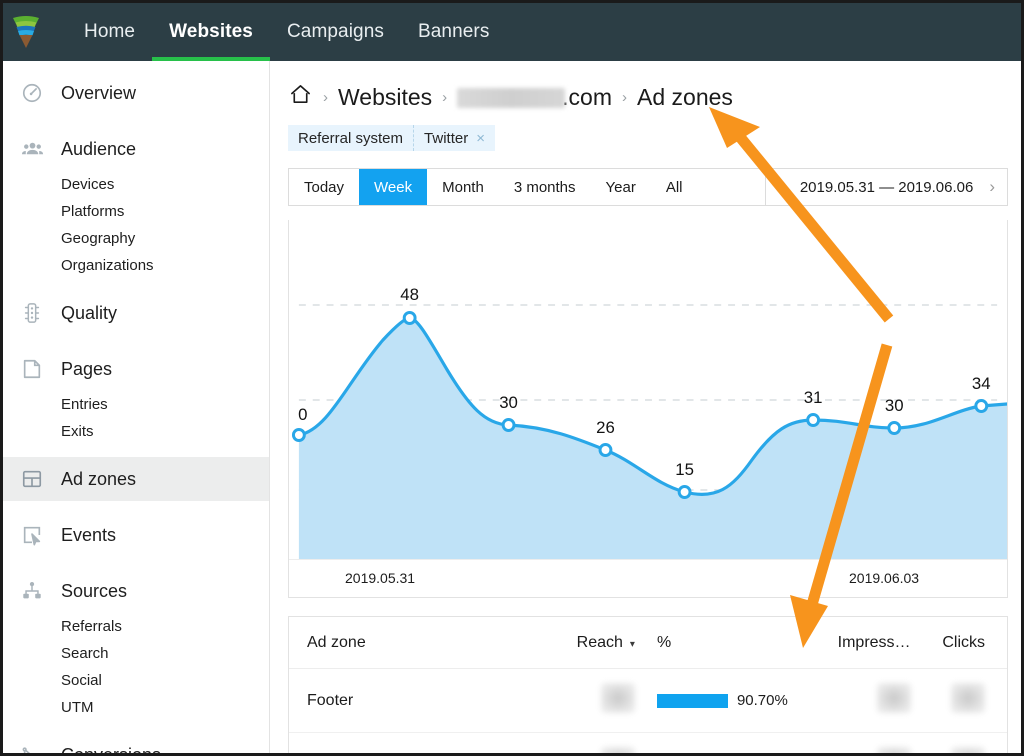  I want to click on date-btn-week: Week, so click(393, 187).